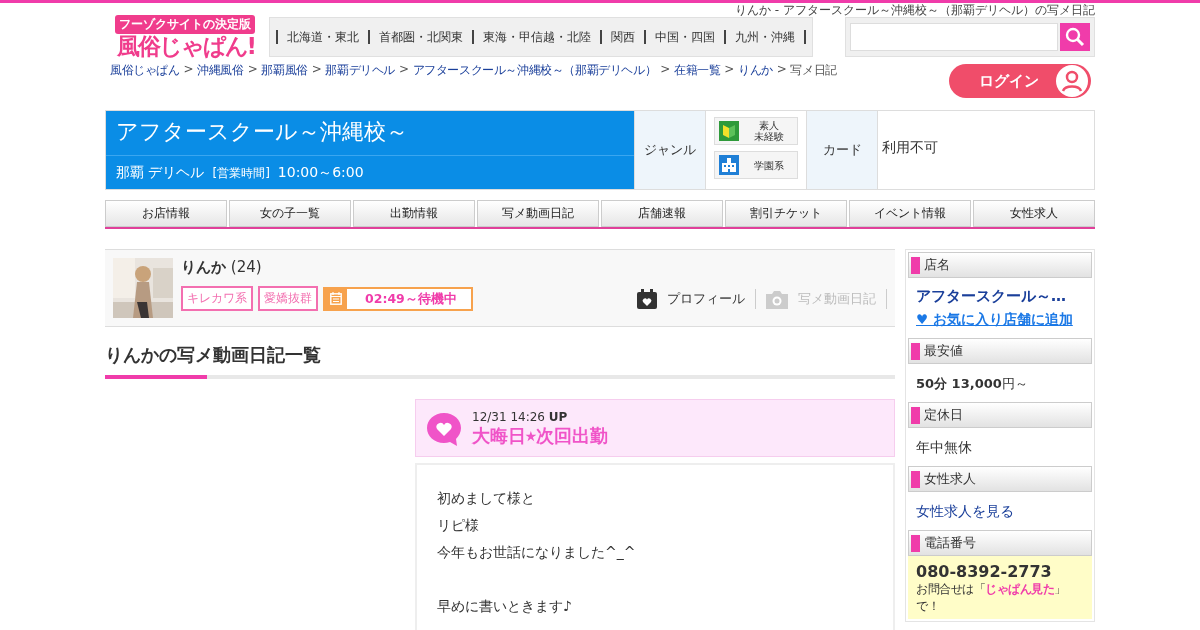 This screenshot has width=1200, height=630. I want to click on post-time: 14:26, so click(527, 417).